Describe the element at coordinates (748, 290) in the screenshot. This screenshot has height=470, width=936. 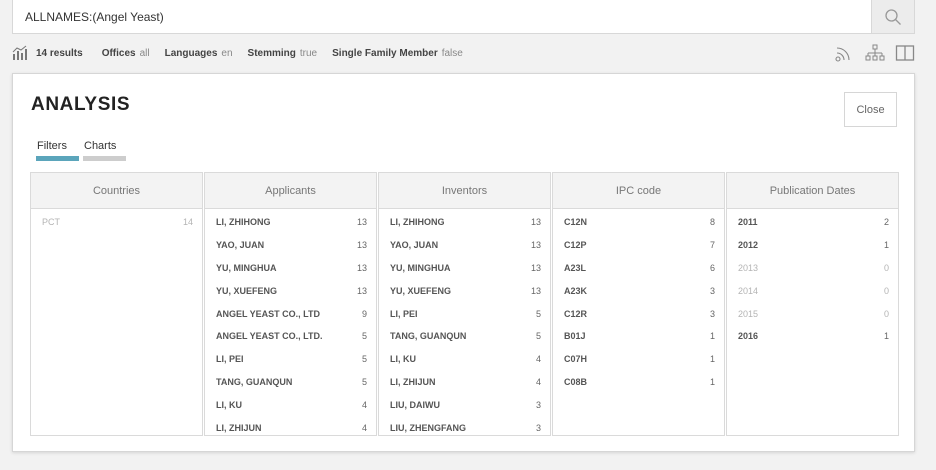
I see `filter-label: 2014` at that location.